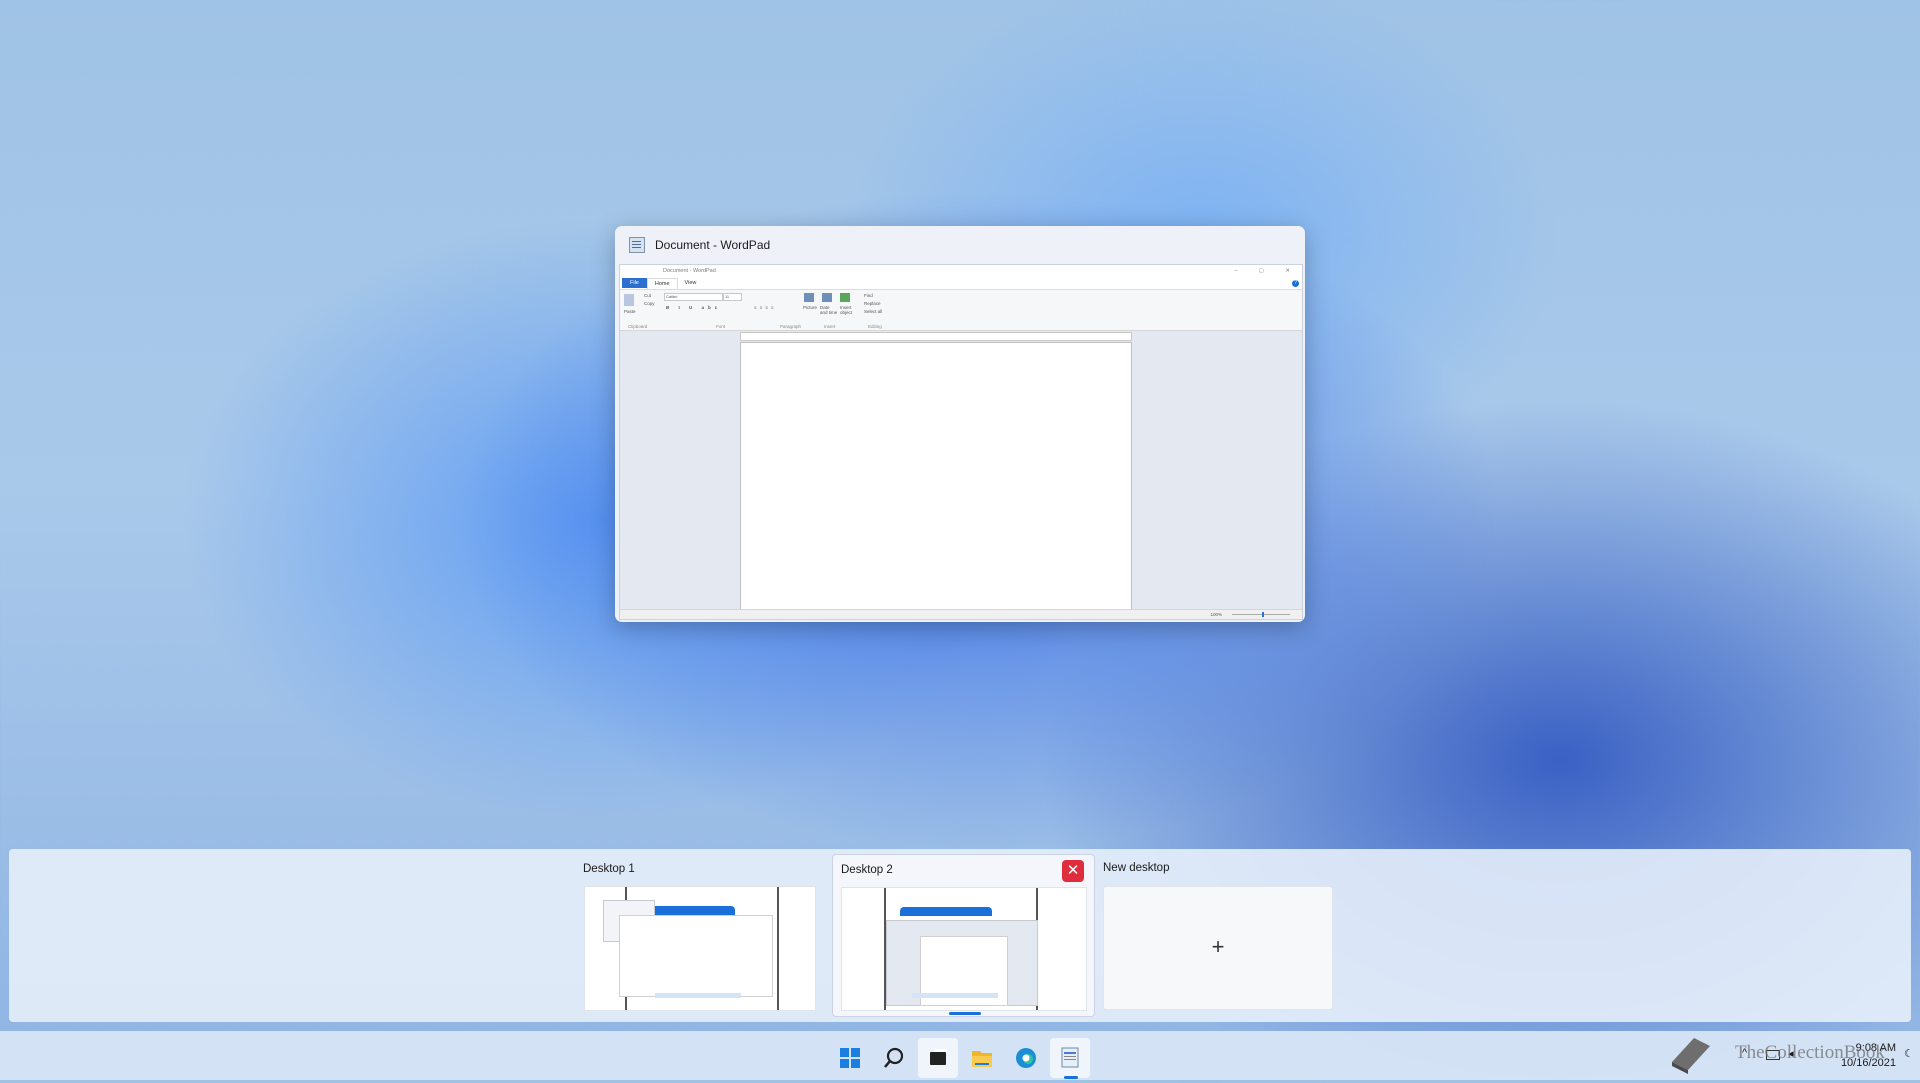  What do you see at coordinates (721, 326) in the screenshot?
I see `group-font: Font` at bounding box center [721, 326].